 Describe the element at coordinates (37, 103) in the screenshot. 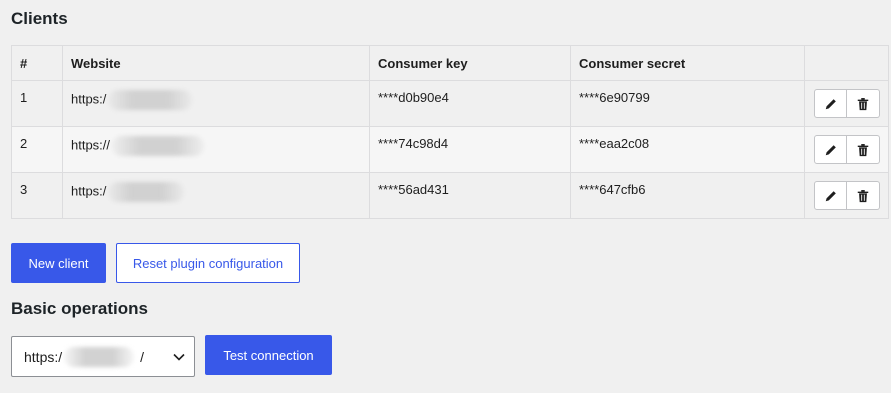

I see `row-number: 1` at that location.